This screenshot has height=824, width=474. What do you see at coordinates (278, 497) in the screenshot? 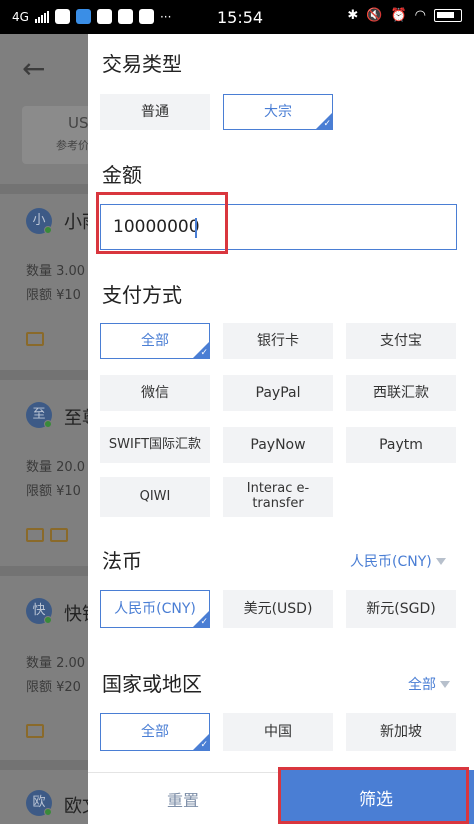
I see `payment-option: Interac e-transfer` at bounding box center [278, 497].